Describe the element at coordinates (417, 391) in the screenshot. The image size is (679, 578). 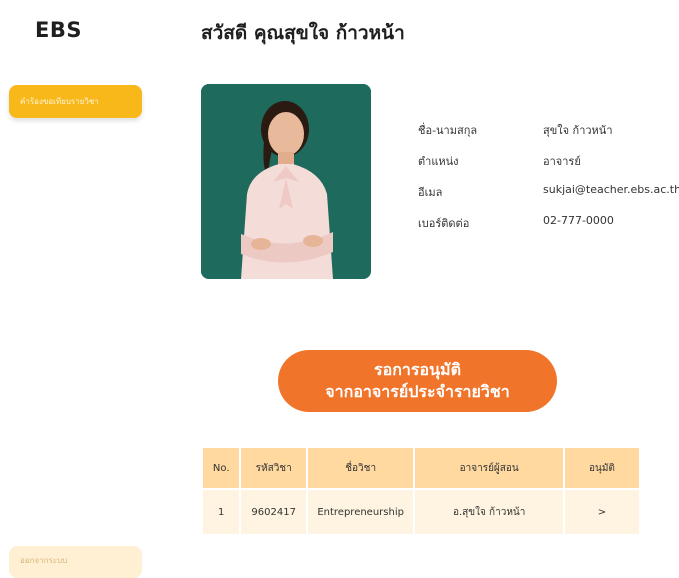
I see `pending-line-2: จากอาจารย์ประจำรายวิชา` at that location.